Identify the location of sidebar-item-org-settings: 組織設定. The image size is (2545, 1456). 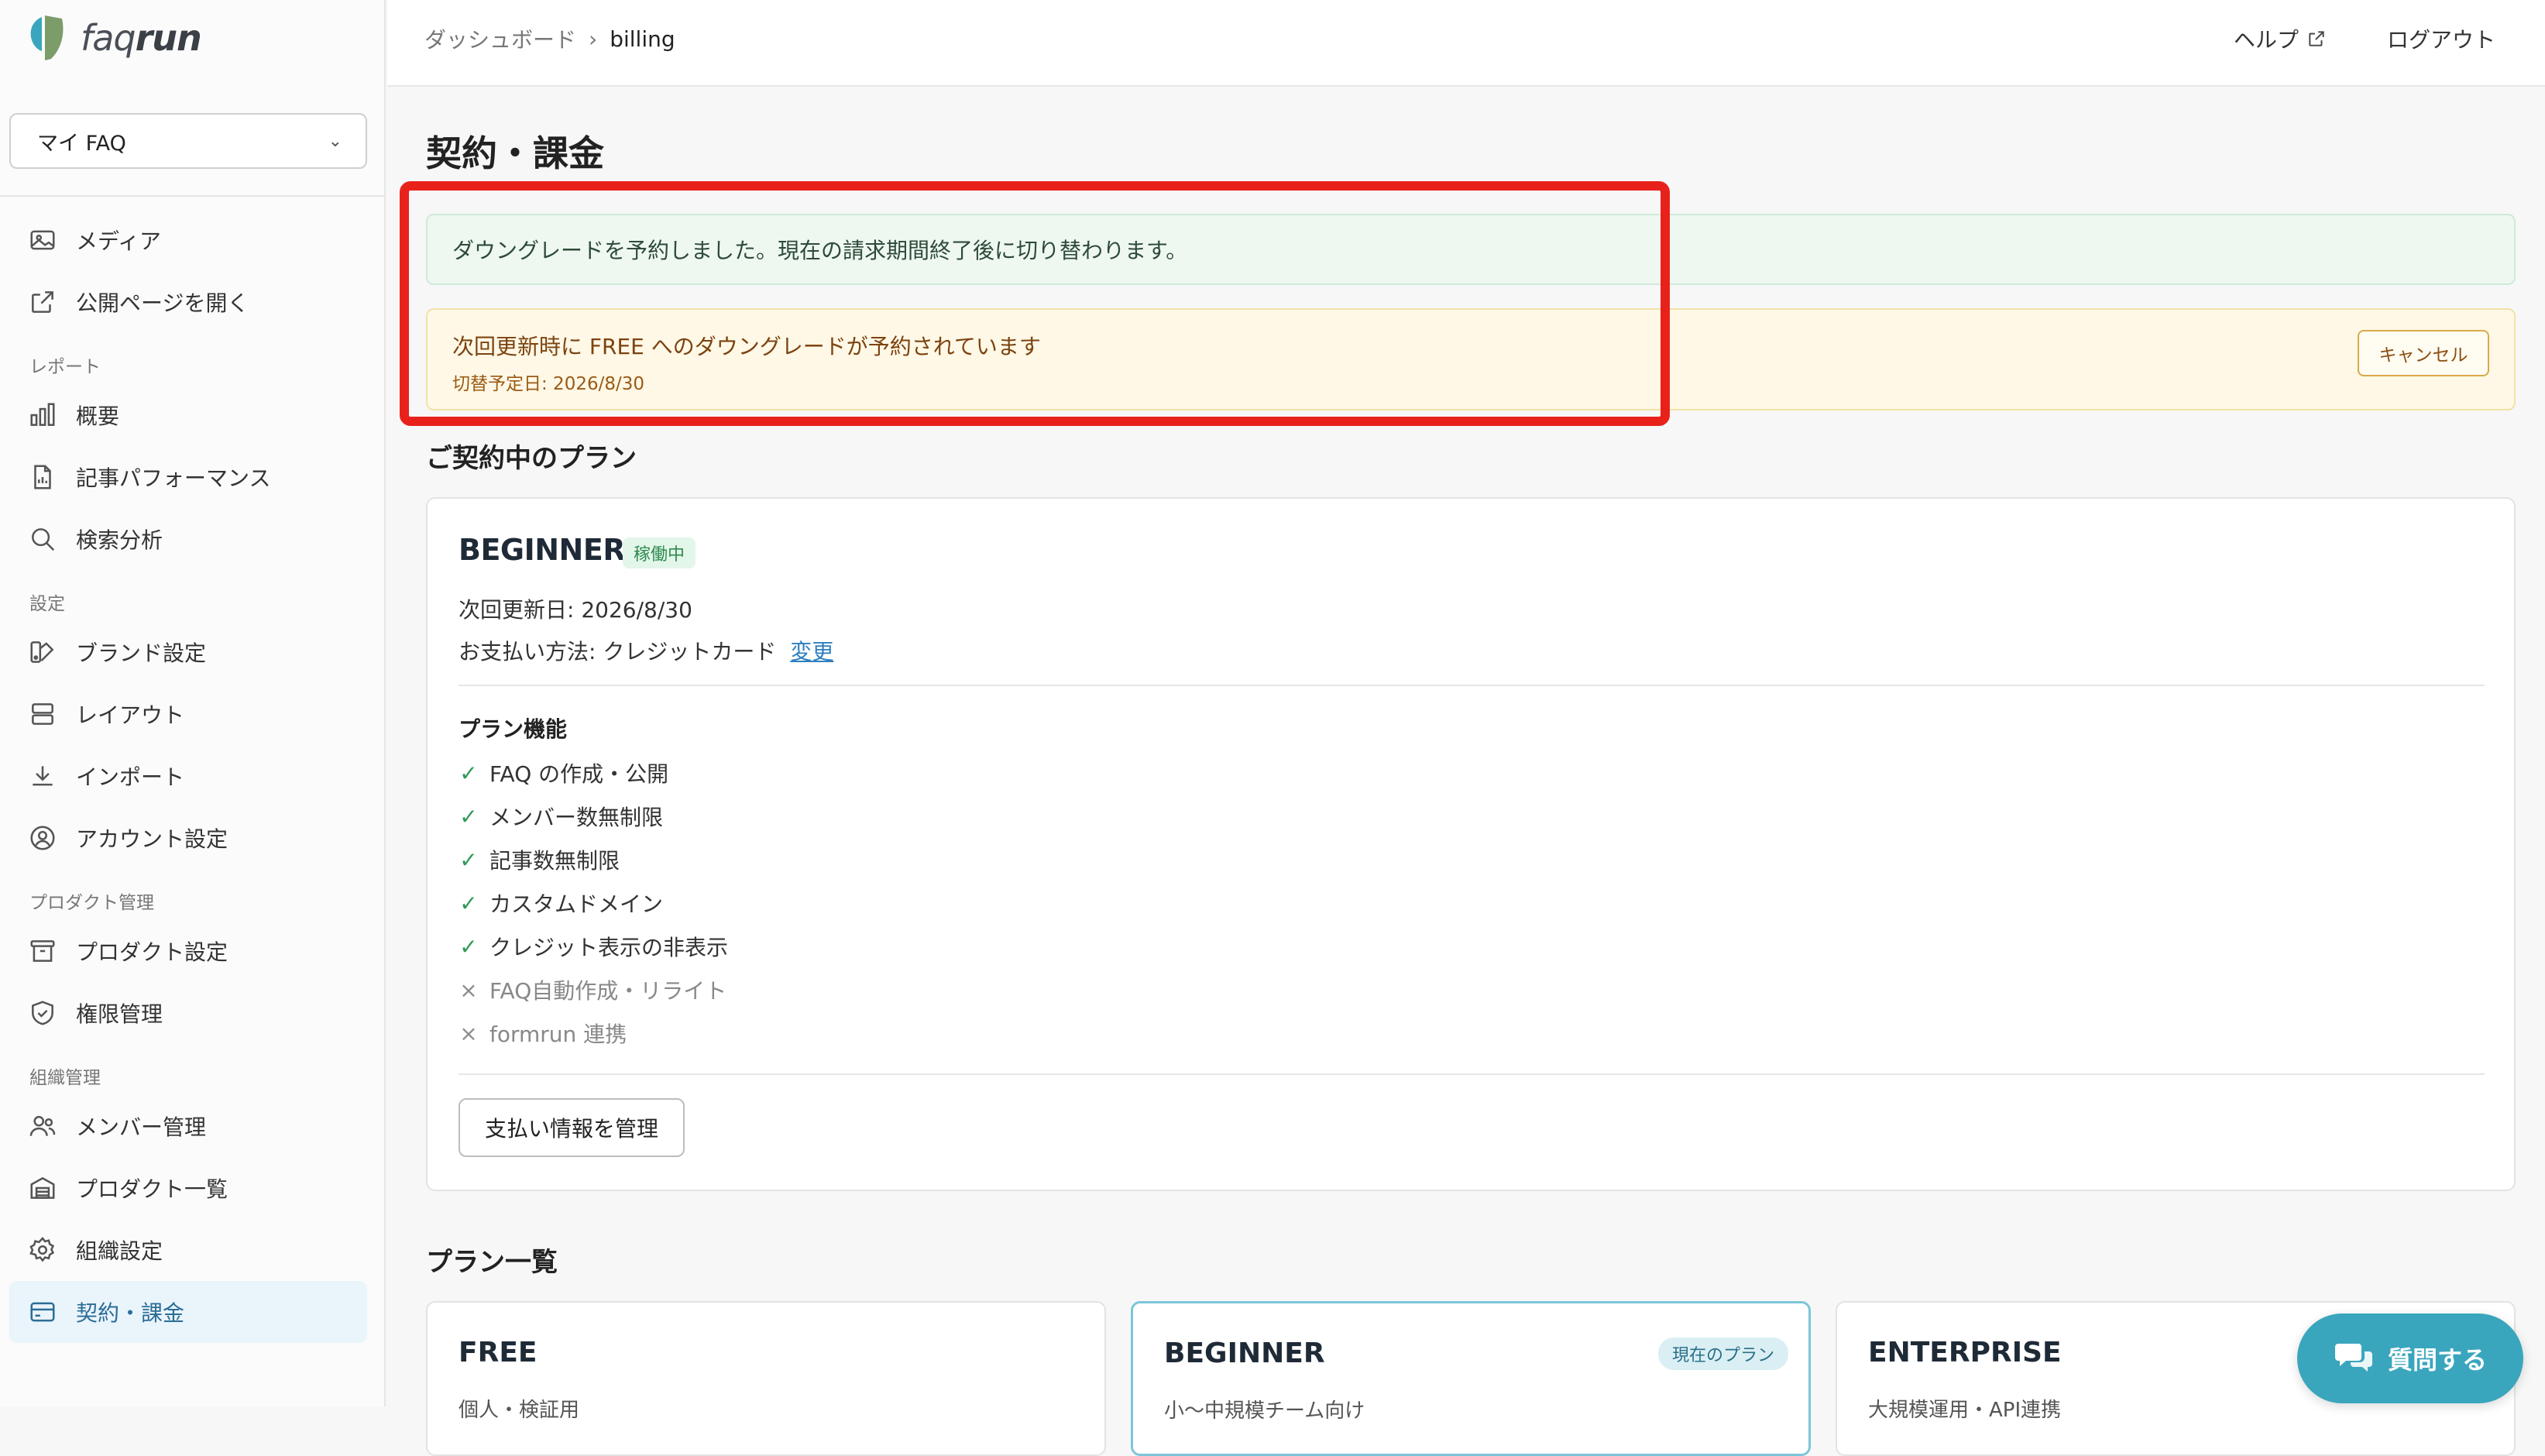
(188, 1250).